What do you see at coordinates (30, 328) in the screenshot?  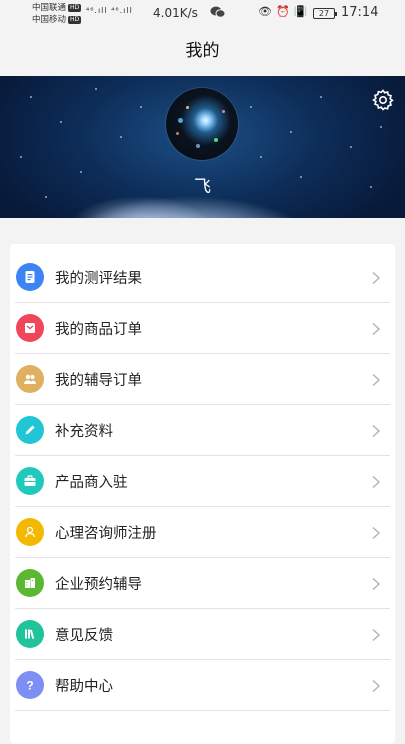 I see `envelope-icon` at bounding box center [30, 328].